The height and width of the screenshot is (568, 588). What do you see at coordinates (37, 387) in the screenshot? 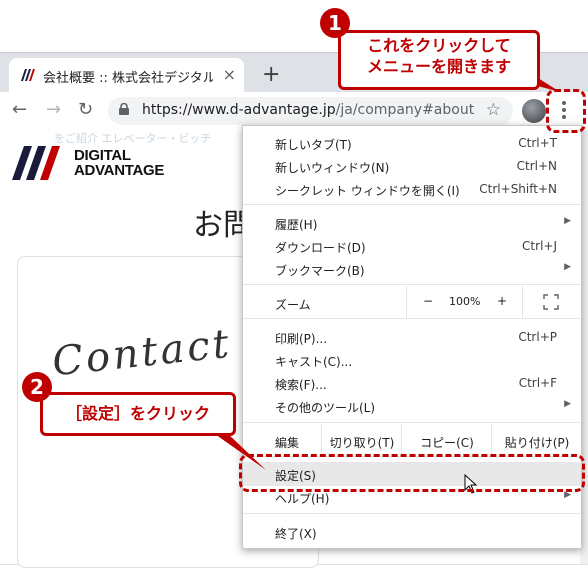
I see `step-badge-2: 2` at bounding box center [37, 387].